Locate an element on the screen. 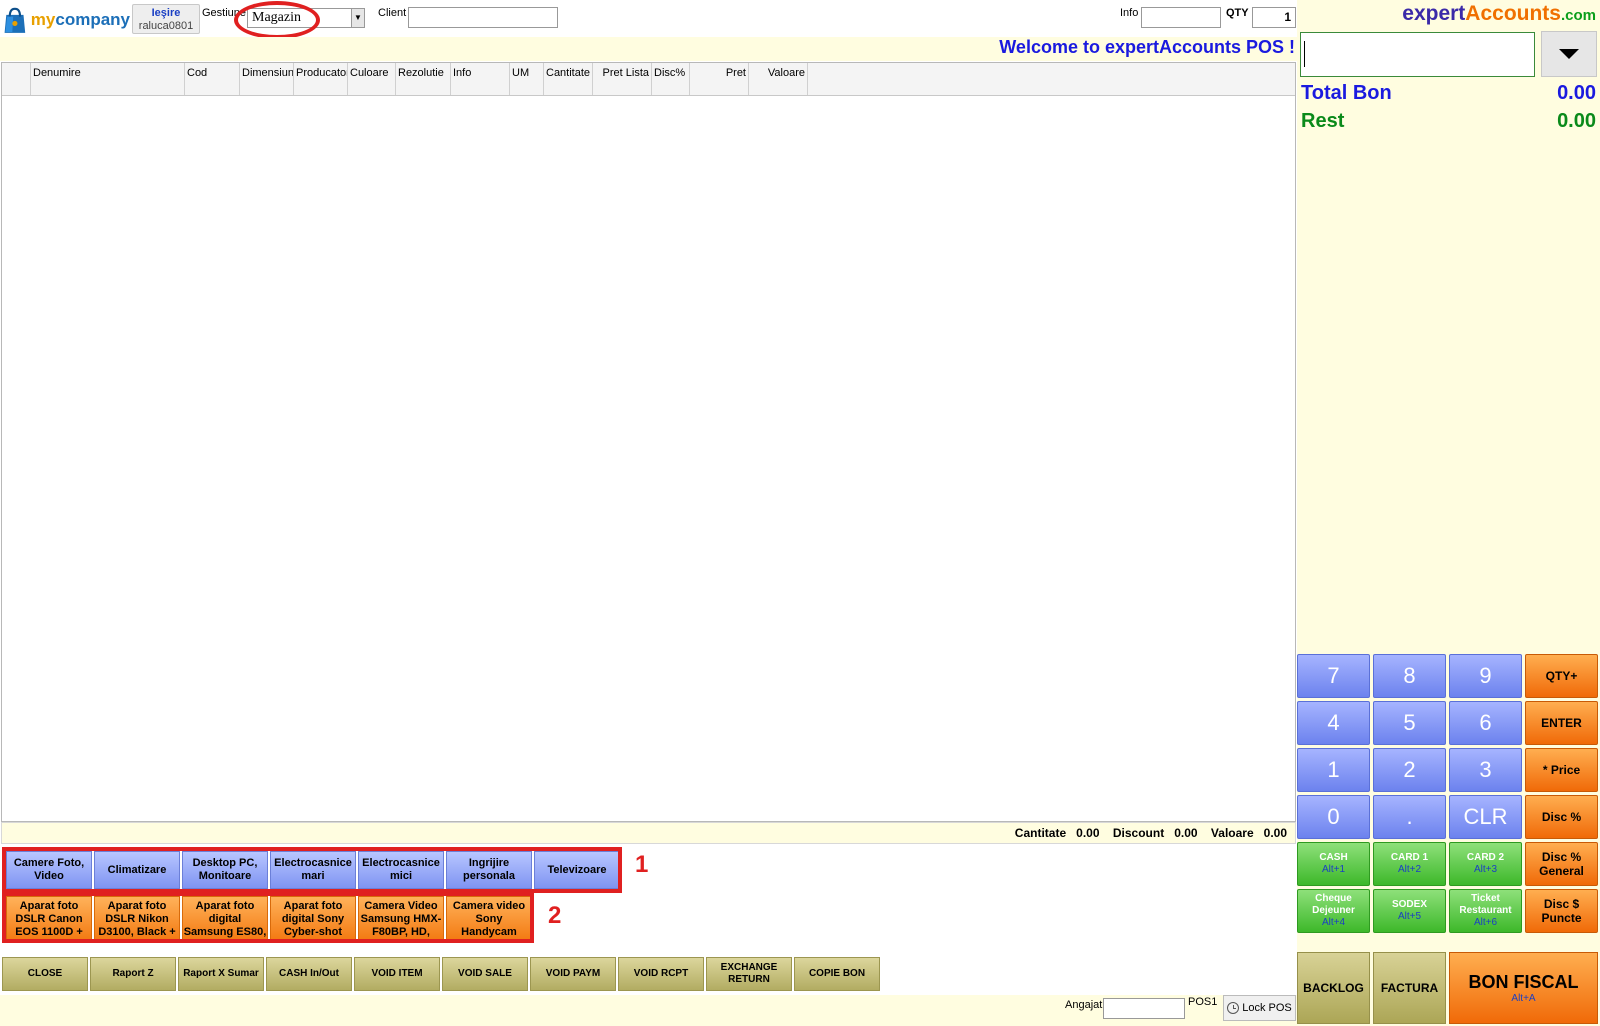 This screenshot has width=1600, height=1026. annotation-number-1: 1 is located at coordinates (642, 864).